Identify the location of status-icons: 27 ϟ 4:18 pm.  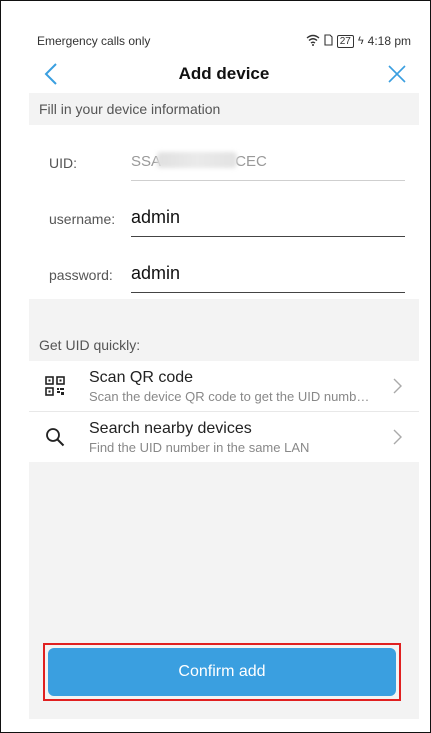
(358, 41).